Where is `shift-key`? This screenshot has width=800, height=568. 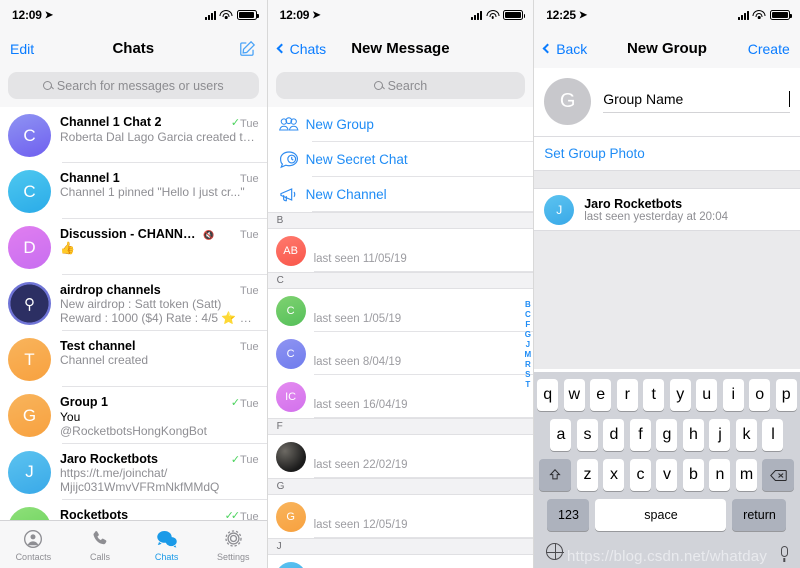 shift-key is located at coordinates (555, 475).